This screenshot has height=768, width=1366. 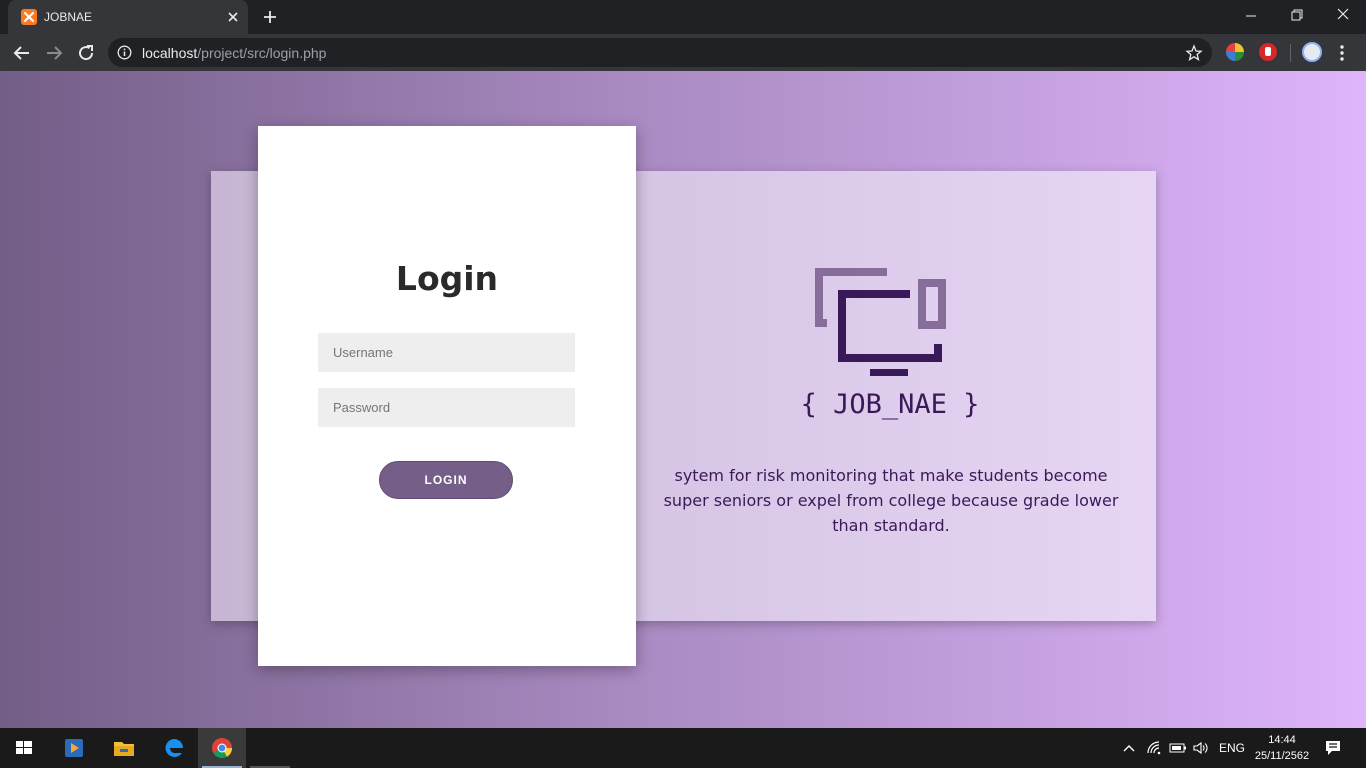 I want to click on profile-avatar-icon, so click(x=1312, y=52).